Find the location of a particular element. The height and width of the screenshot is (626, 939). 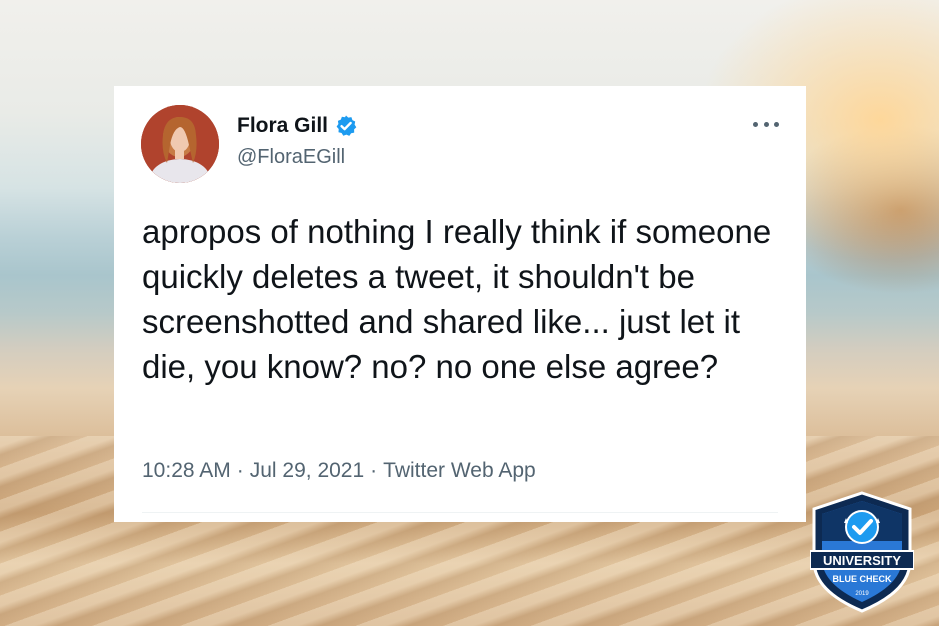

verified-check-icon is located at coordinates (346, 126).